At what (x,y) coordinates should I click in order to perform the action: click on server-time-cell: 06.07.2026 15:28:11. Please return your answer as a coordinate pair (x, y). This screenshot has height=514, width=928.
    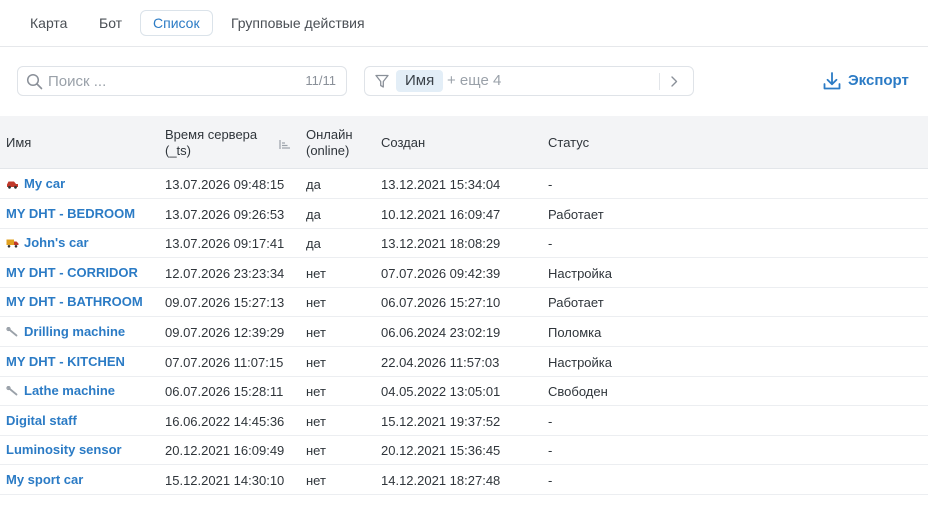
    Looking at the image, I should click on (224, 392).